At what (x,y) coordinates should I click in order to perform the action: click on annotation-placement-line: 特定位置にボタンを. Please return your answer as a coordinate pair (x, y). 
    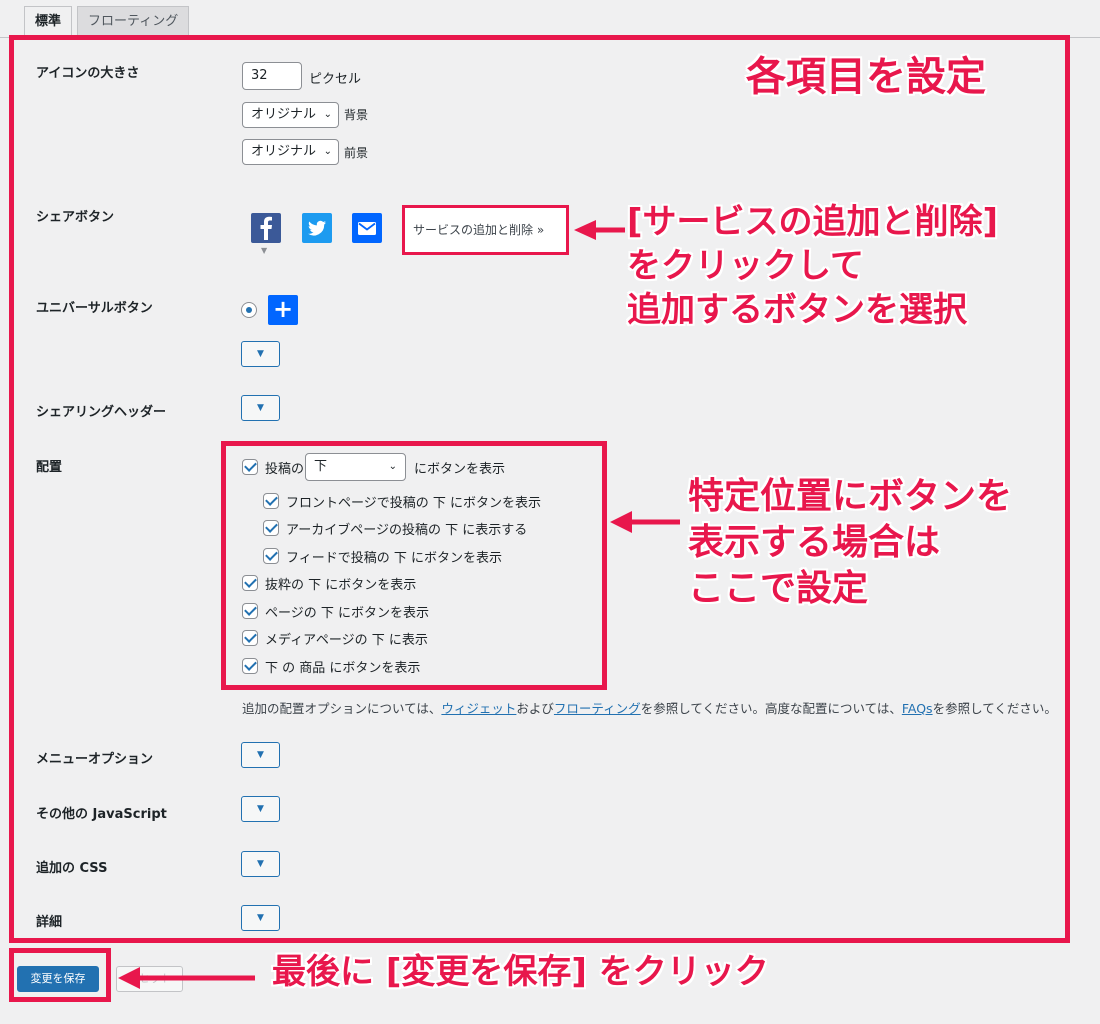
    Looking at the image, I should click on (850, 496).